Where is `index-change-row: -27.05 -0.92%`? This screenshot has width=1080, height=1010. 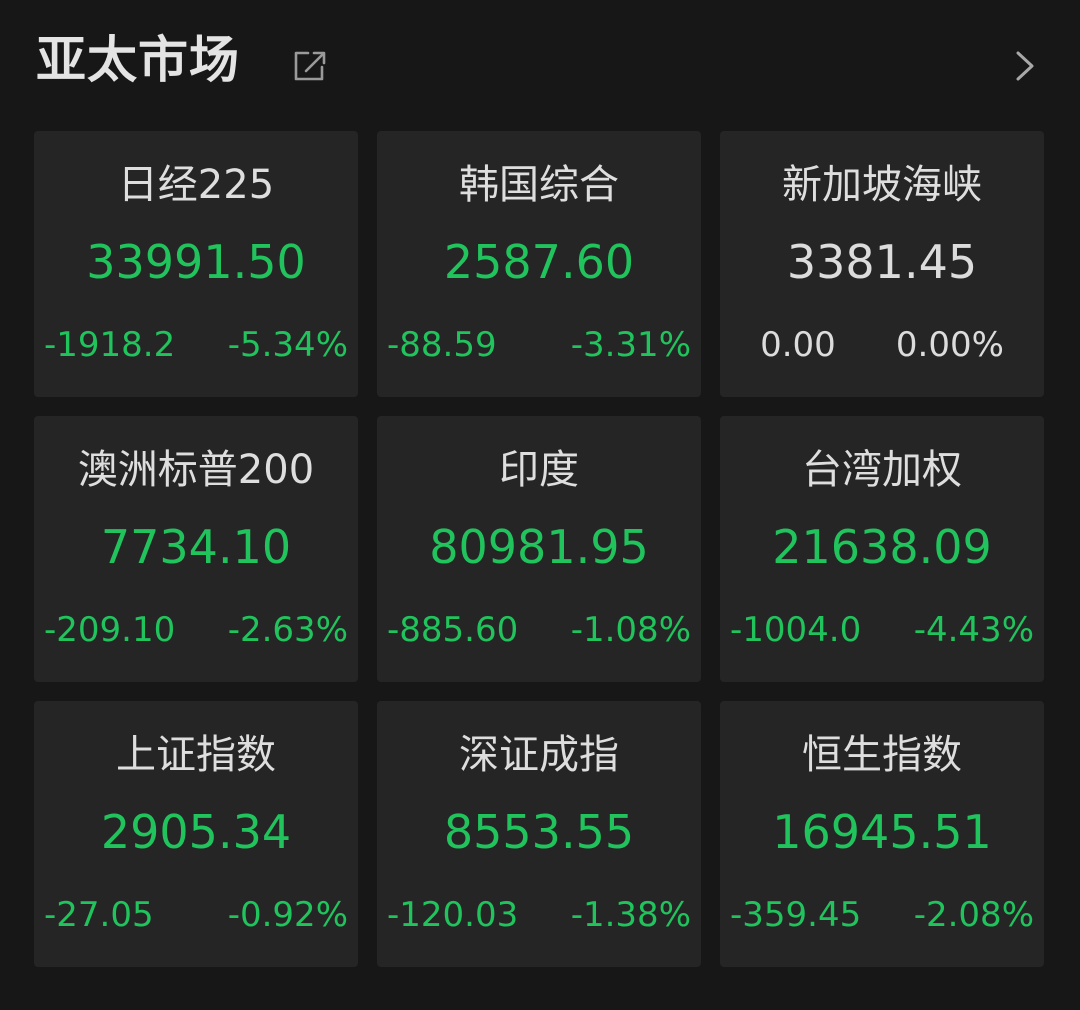
index-change-row: -27.05 -0.92% is located at coordinates (196, 915).